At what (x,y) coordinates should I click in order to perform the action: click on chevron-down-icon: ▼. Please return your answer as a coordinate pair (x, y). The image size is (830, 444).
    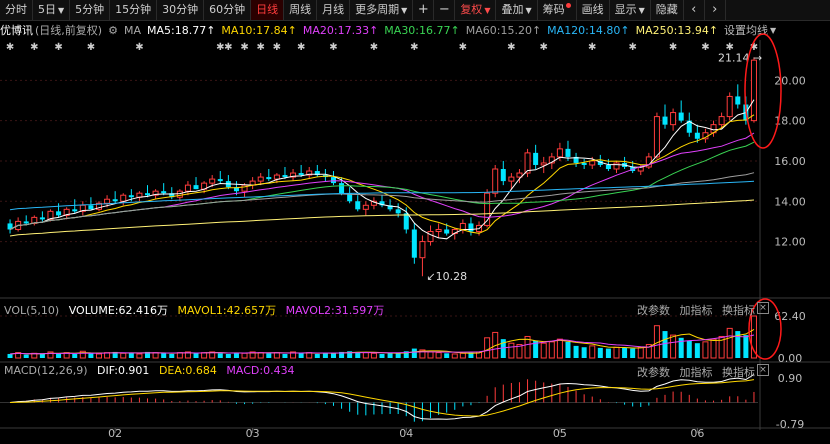
    Looking at the image, I should click on (404, 10).